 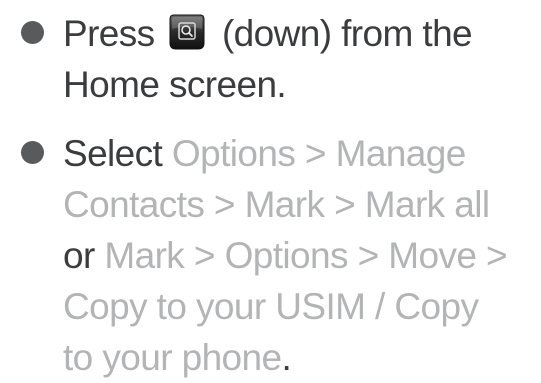 What do you see at coordinates (114, 33) in the screenshot?
I see `text-segment: Press` at bounding box center [114, 33].